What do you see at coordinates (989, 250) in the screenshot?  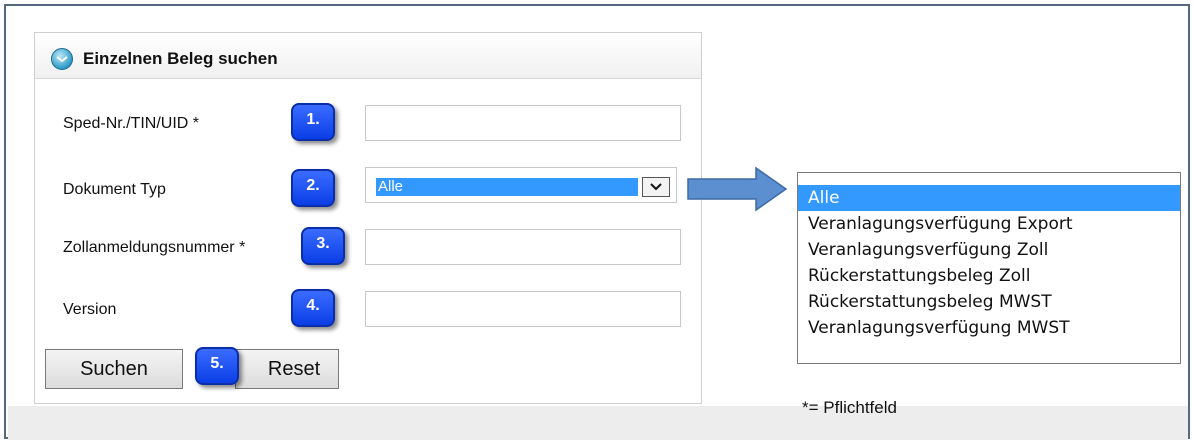 I see `dropdown-option-zoll: Veranlagungsverfügung Zoll` at bounding box center [989, 250].